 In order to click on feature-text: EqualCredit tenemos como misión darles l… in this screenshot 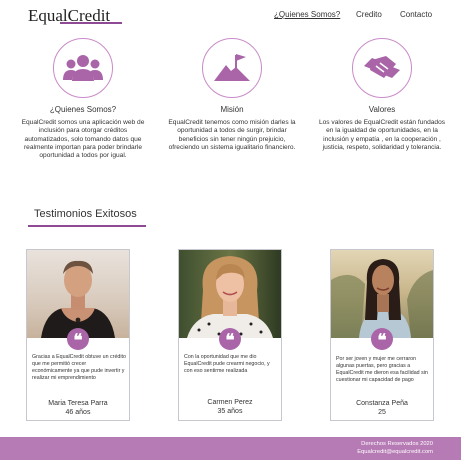, I will do `click(232, 135)`.